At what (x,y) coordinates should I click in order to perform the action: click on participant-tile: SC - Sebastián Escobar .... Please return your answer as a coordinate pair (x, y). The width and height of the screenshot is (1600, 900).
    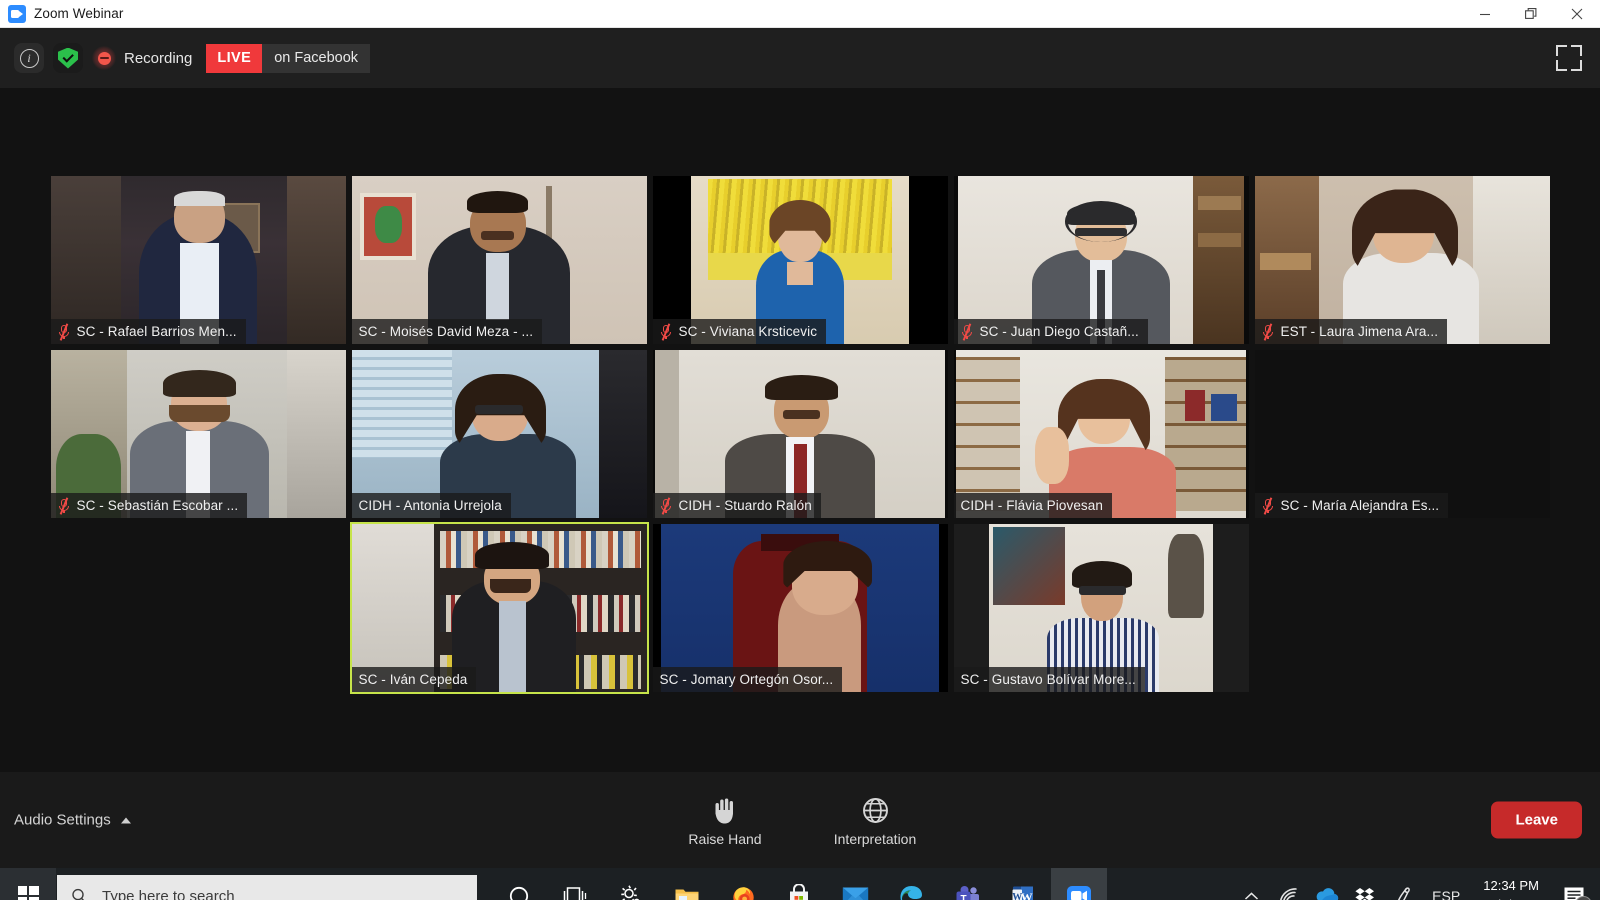
    Looking at the image, I should click on (198, 434).